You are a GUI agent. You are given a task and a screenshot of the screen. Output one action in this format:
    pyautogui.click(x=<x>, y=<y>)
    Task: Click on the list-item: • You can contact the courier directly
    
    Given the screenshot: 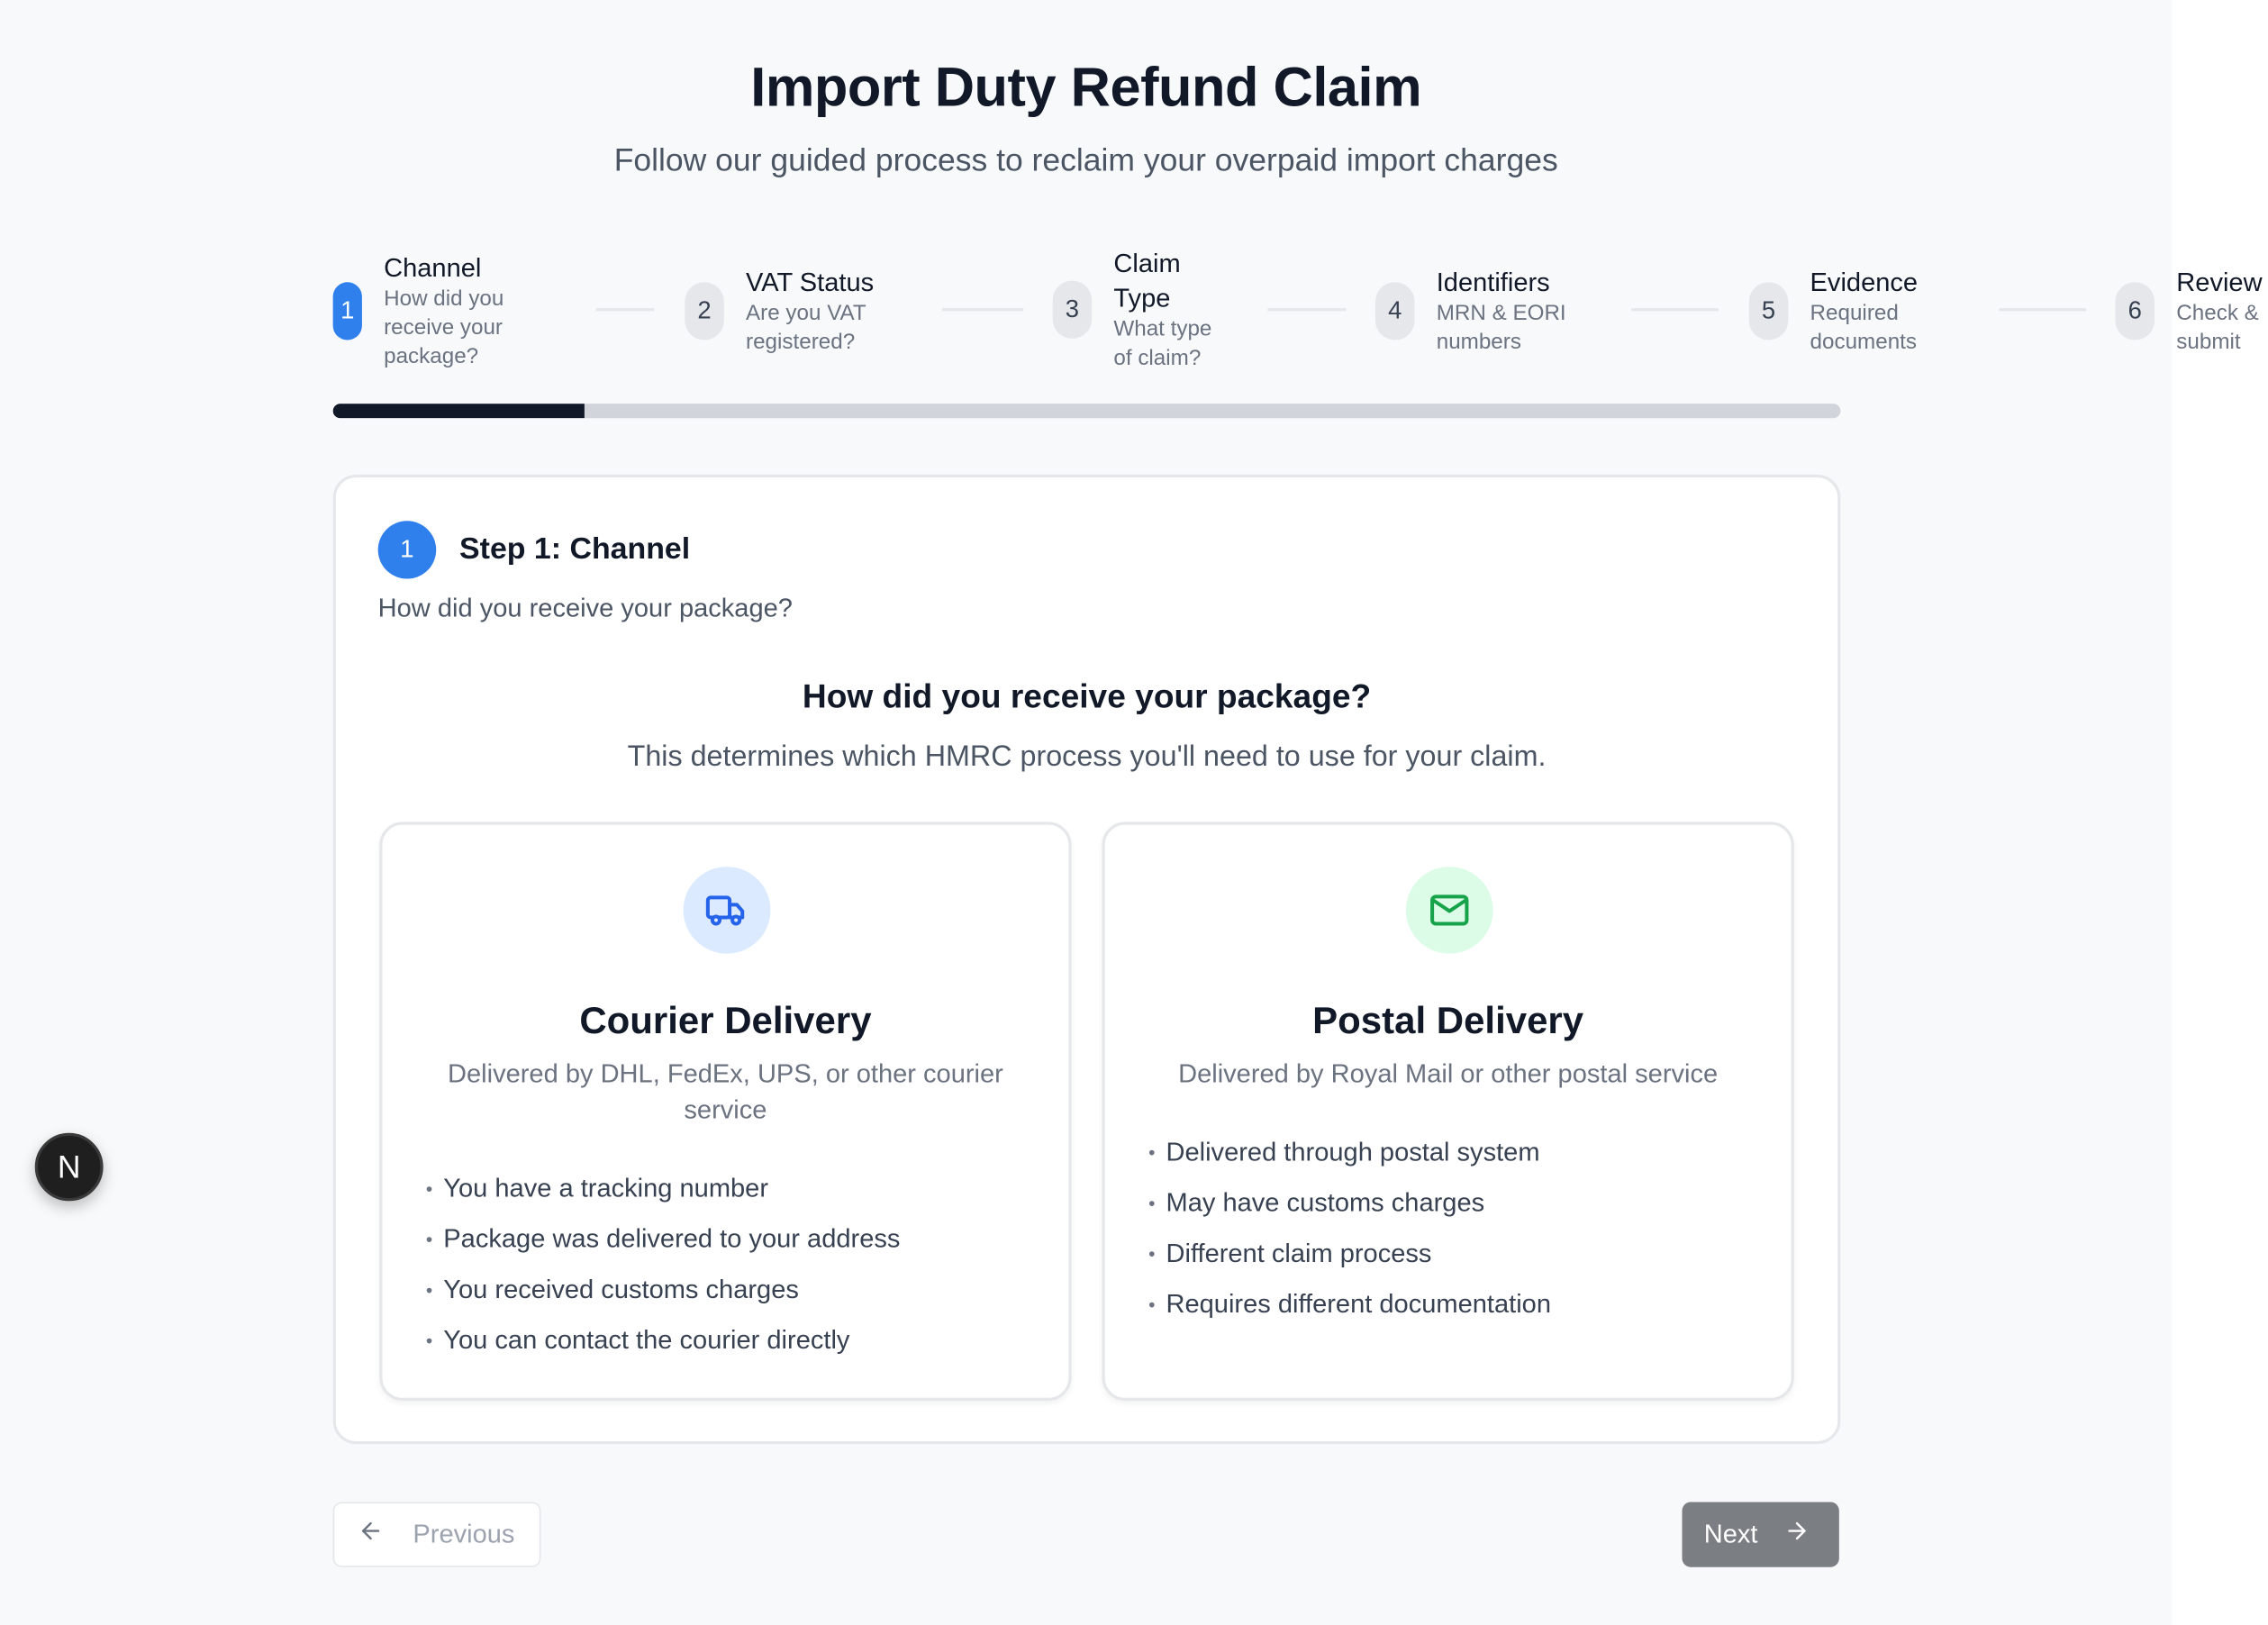 What is the action you would take?
    pyautogui.click(x=637, y=1340)
    